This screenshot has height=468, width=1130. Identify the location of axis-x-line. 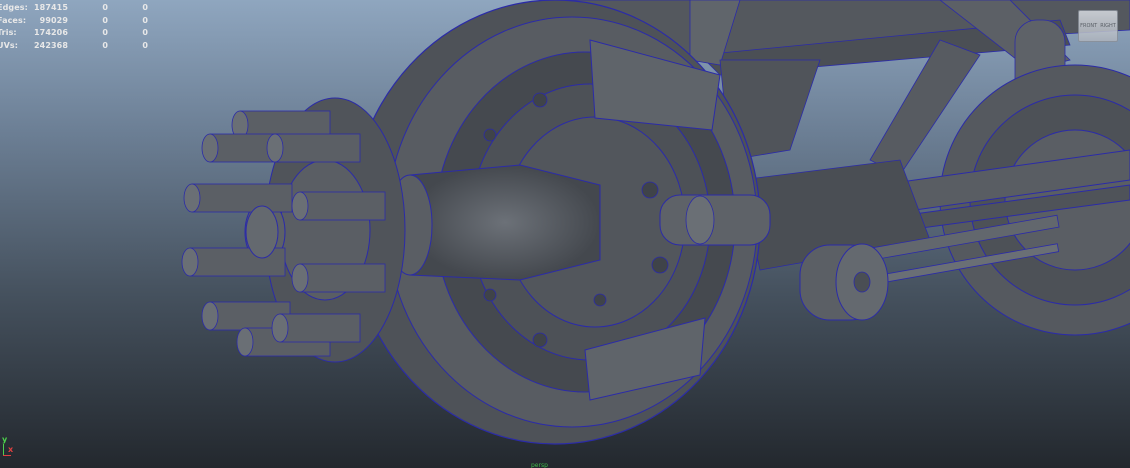
(7, 455).